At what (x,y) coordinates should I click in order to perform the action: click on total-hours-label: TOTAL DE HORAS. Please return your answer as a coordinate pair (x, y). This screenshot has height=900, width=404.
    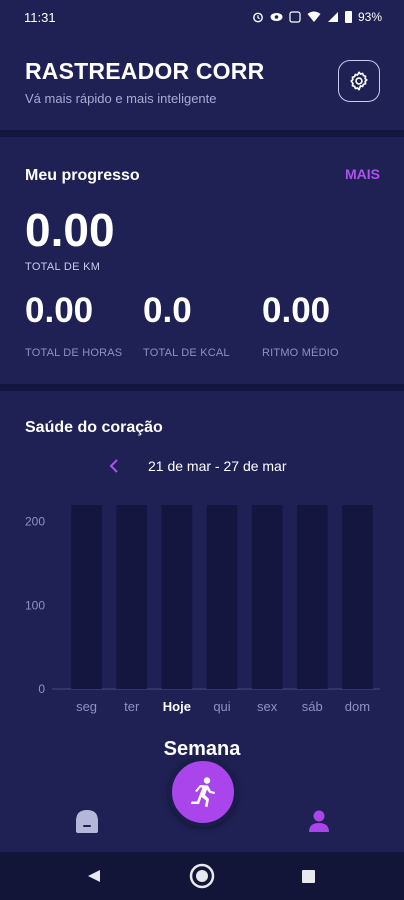
    Looking at the image, I should click on (74, 353).